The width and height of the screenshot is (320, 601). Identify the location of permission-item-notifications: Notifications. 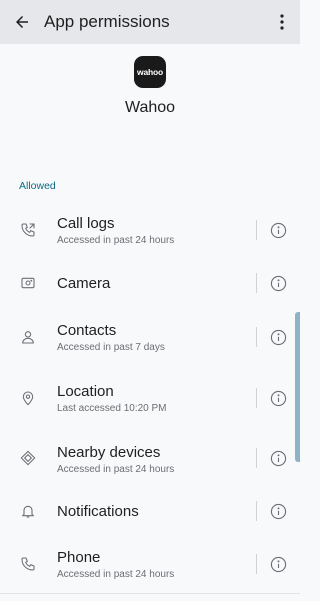
(150, 512).